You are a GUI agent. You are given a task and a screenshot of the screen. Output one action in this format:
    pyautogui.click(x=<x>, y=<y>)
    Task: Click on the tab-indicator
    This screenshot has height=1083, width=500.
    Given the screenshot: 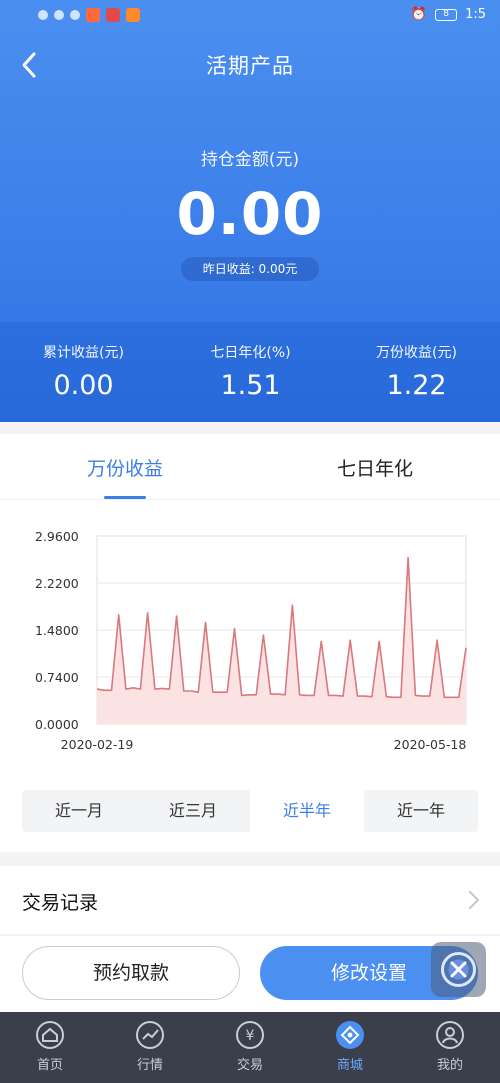 What is the action you would take?
    pyautogui.click(x=125, y=497)
    